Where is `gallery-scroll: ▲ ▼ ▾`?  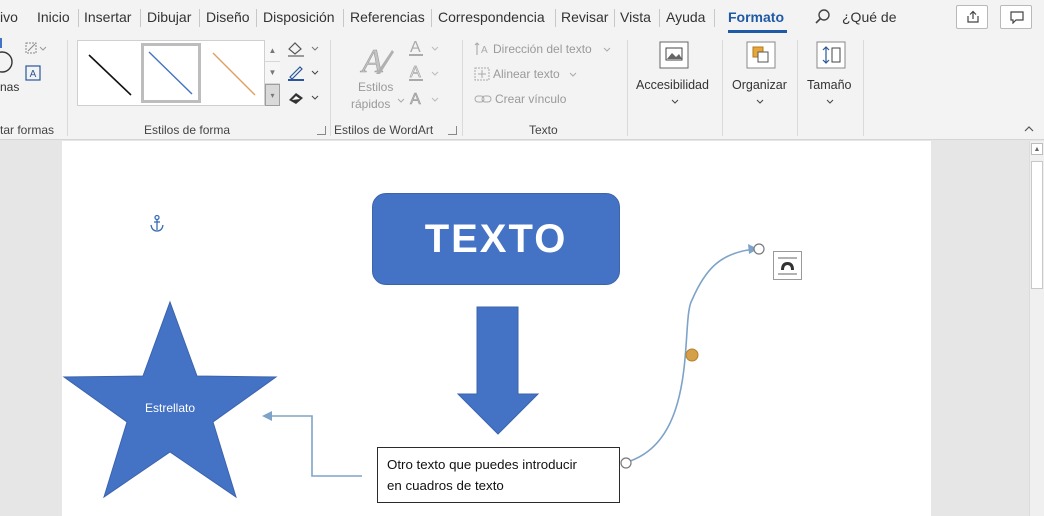 gallery-scroll: ▲ ▼ ▾ is located at coordinates (272, 73).